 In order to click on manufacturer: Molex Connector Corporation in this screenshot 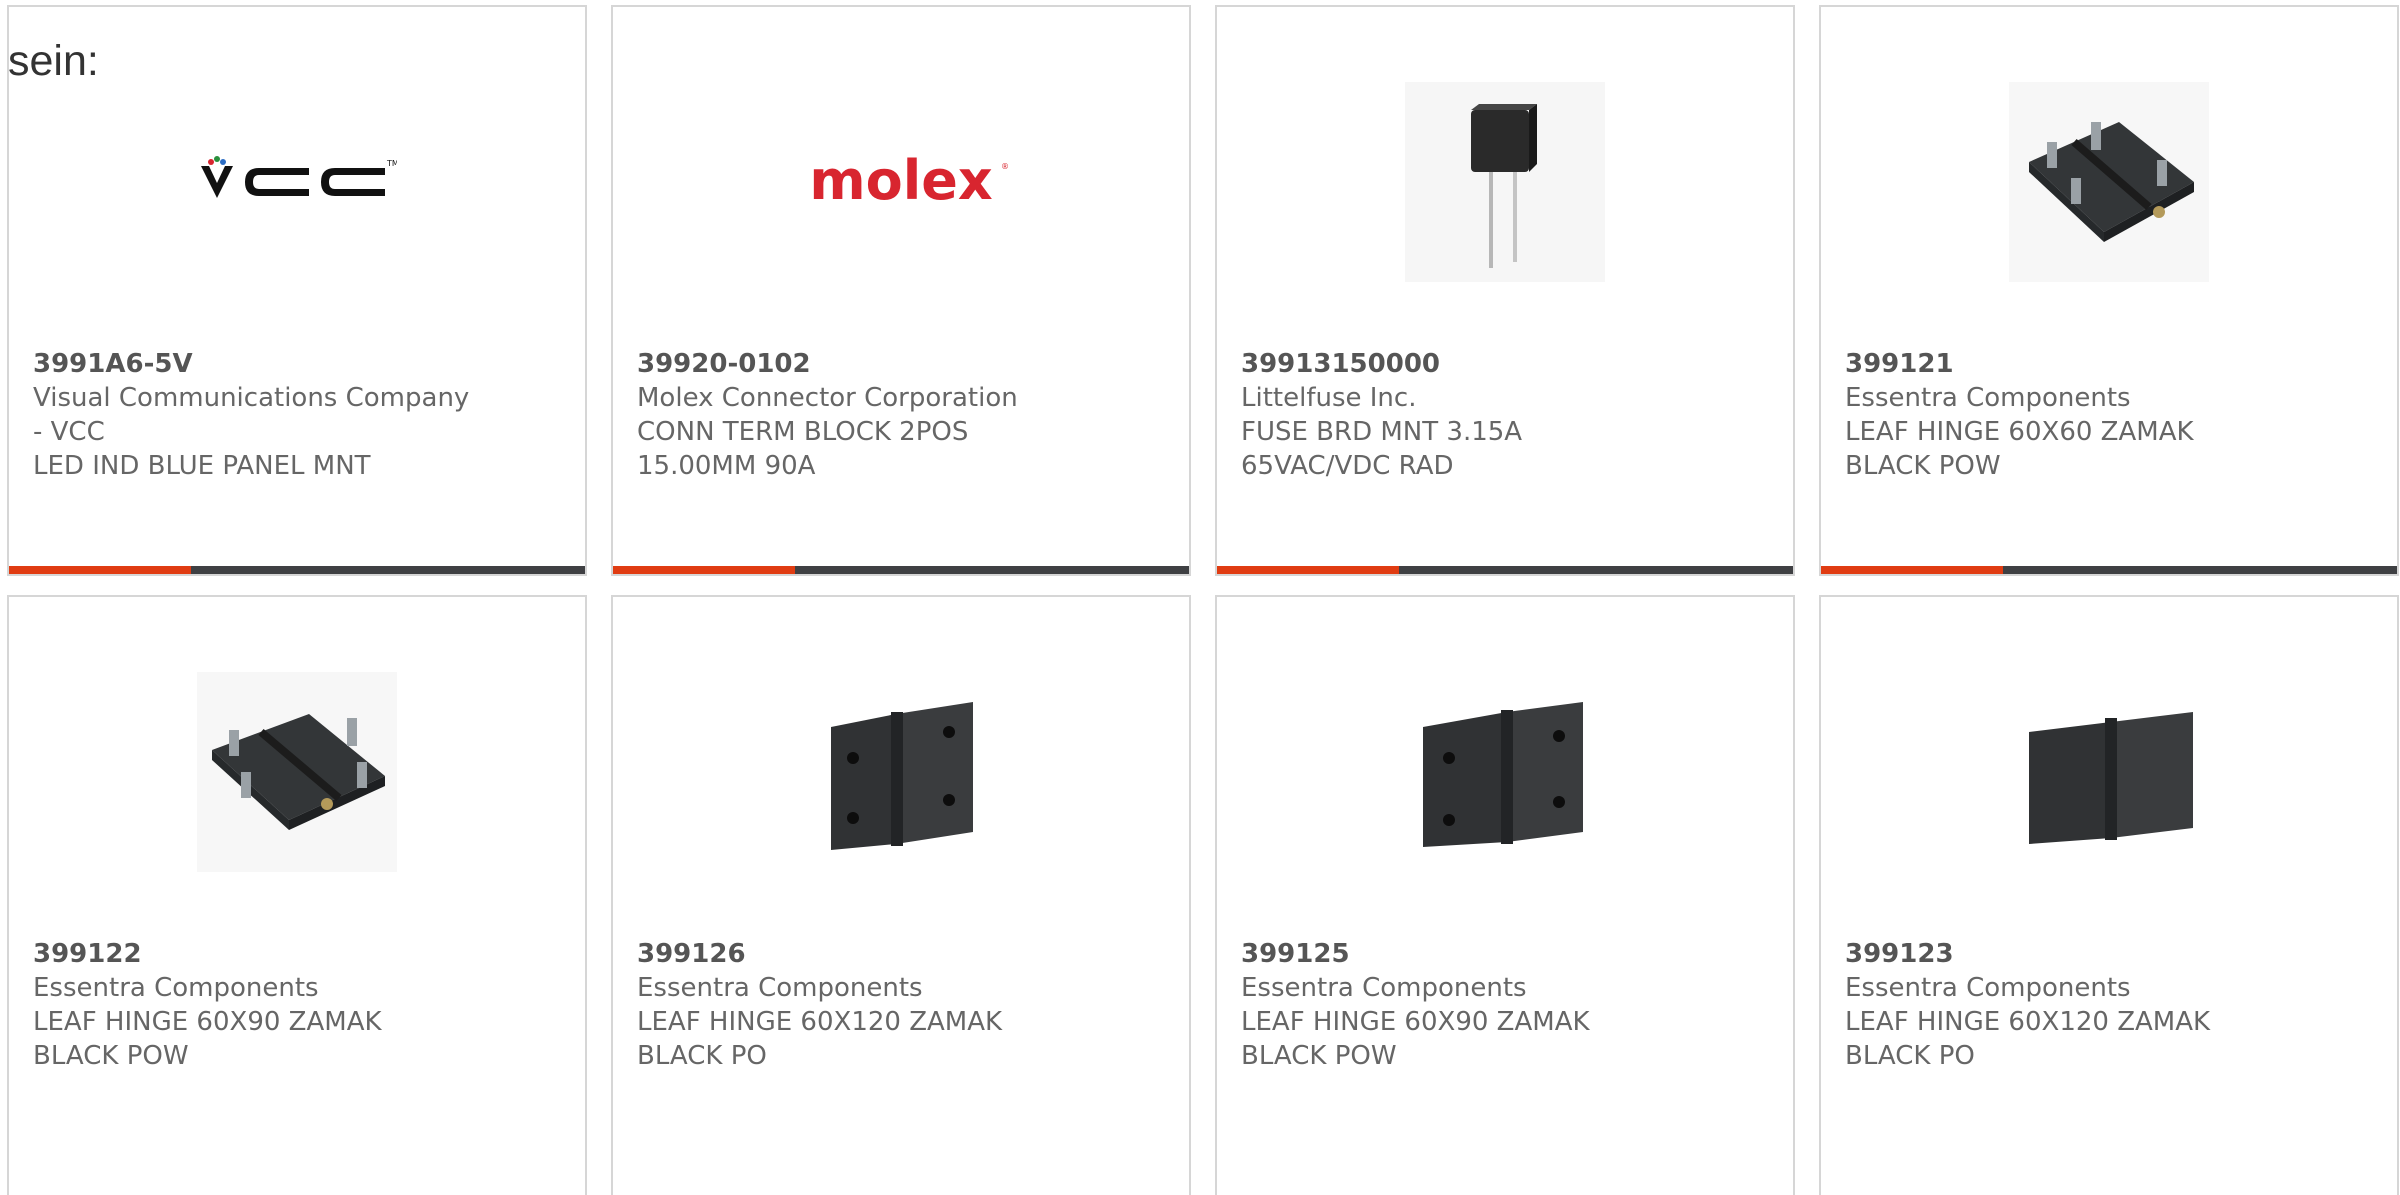, I will do `click(827, 398)`.